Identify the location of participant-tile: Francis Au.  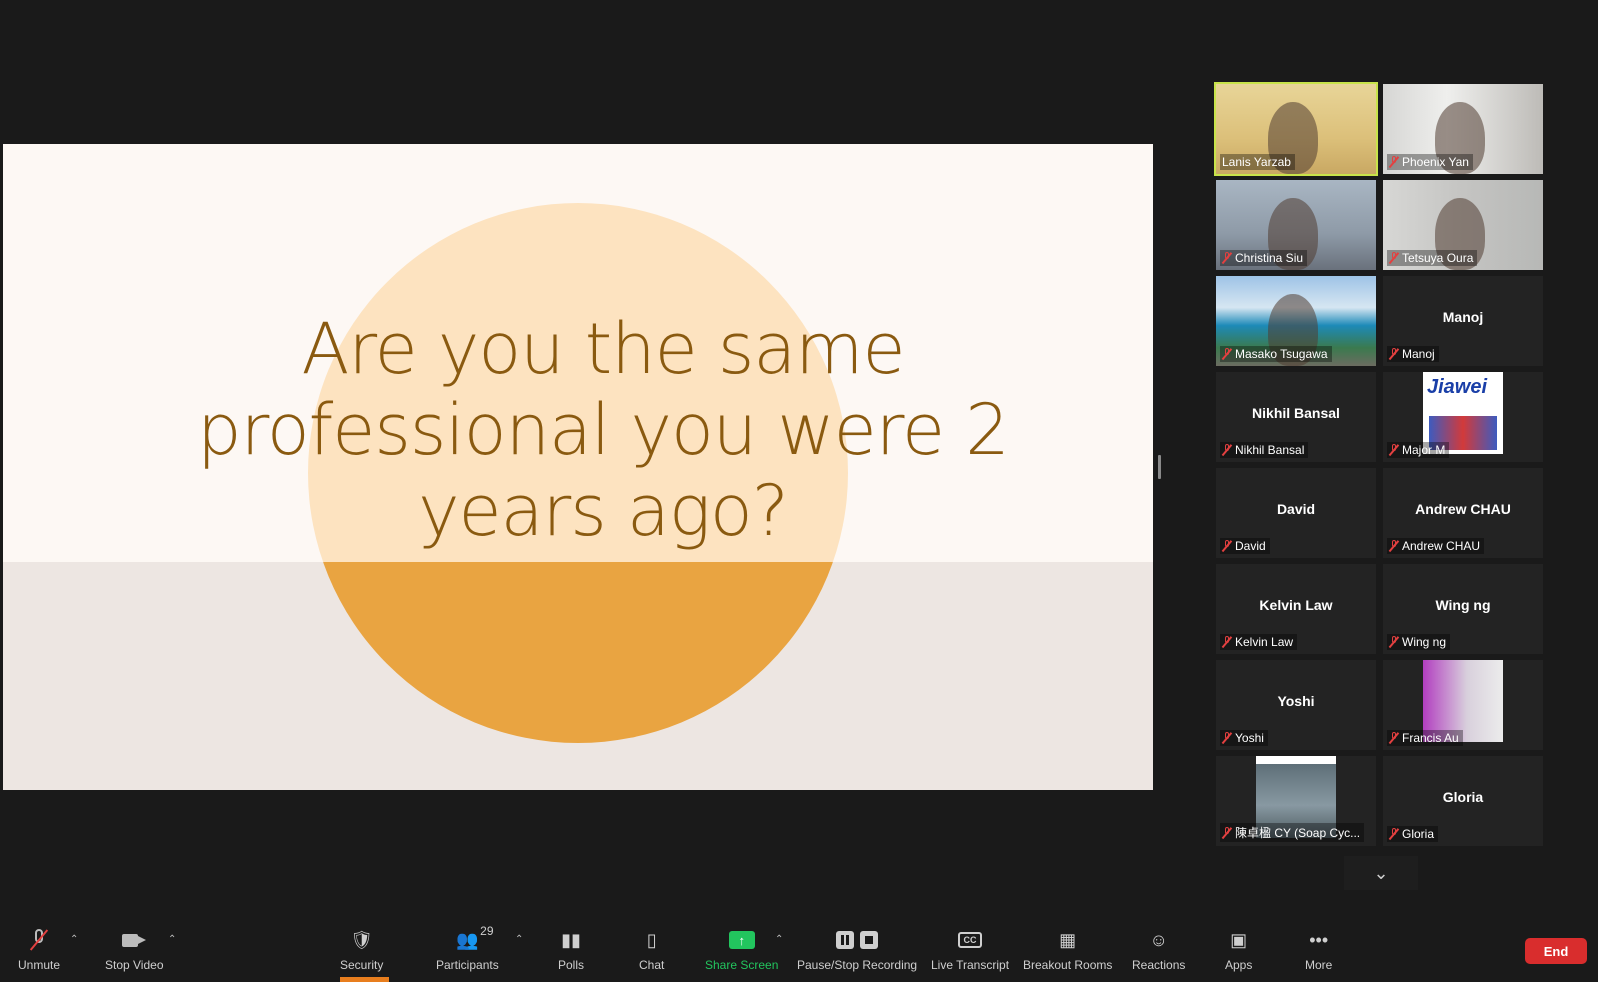
(1463, 705).